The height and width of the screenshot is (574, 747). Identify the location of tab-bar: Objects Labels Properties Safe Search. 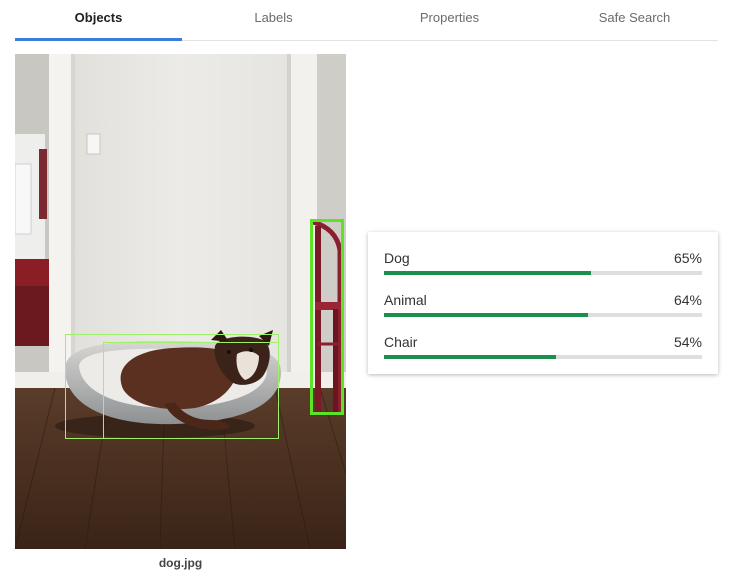
(366, 20).